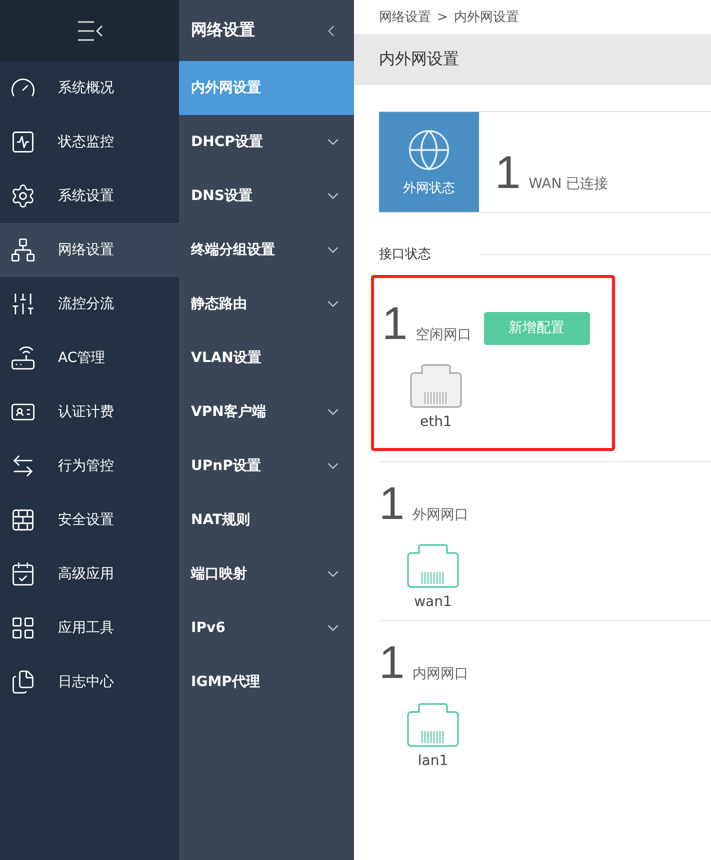 The width and height of the screenshot is (711, 860). Describe the element at coordinates (436, 422) in the screenshot. I see `port-name: eth1` at that location.